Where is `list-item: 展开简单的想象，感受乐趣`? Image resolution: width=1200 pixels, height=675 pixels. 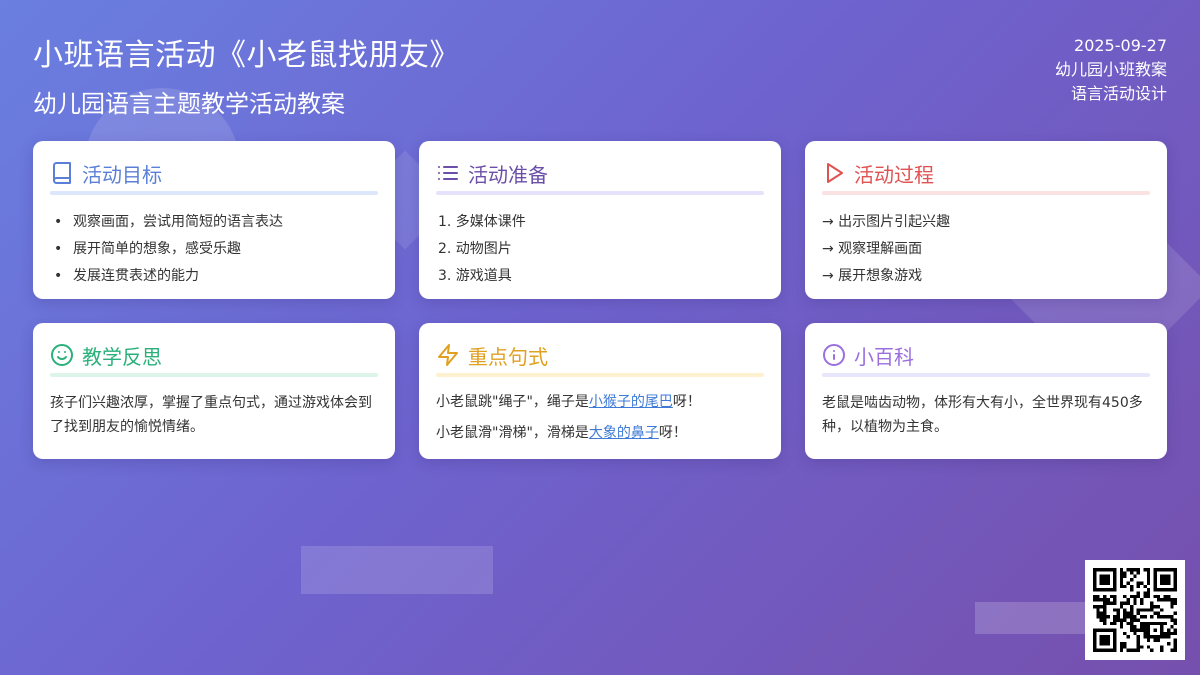 list-item: 展开简单的想象，感受乐趣 is located at coordinates (214, 249).